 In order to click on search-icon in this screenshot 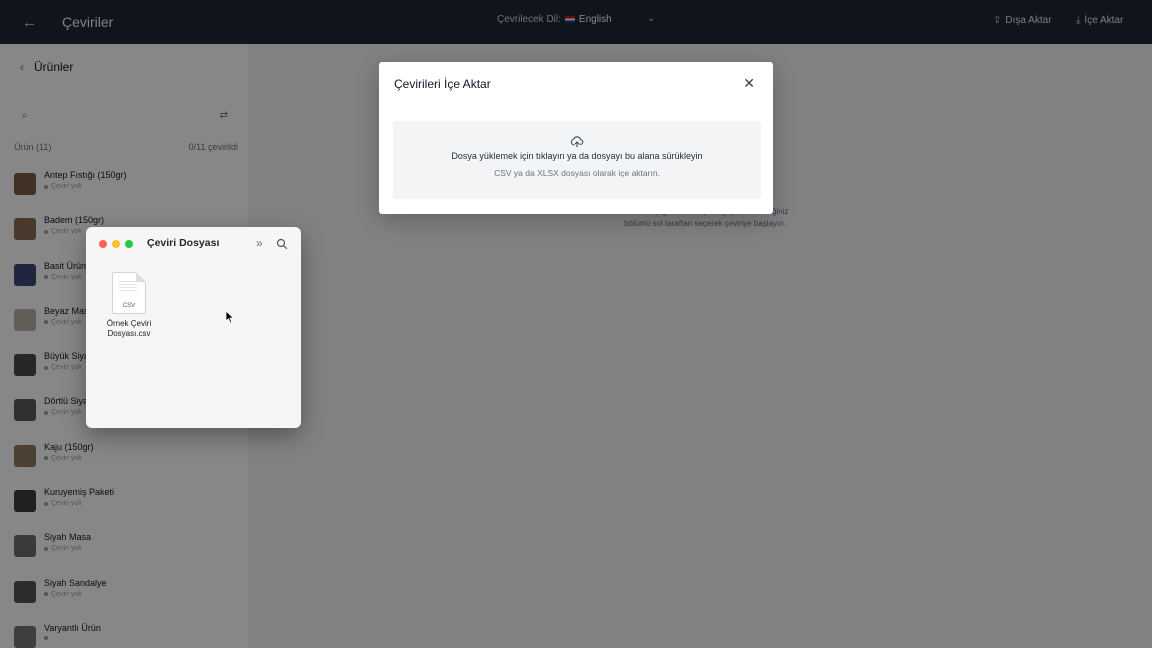, I will do `click(282, 246)`.